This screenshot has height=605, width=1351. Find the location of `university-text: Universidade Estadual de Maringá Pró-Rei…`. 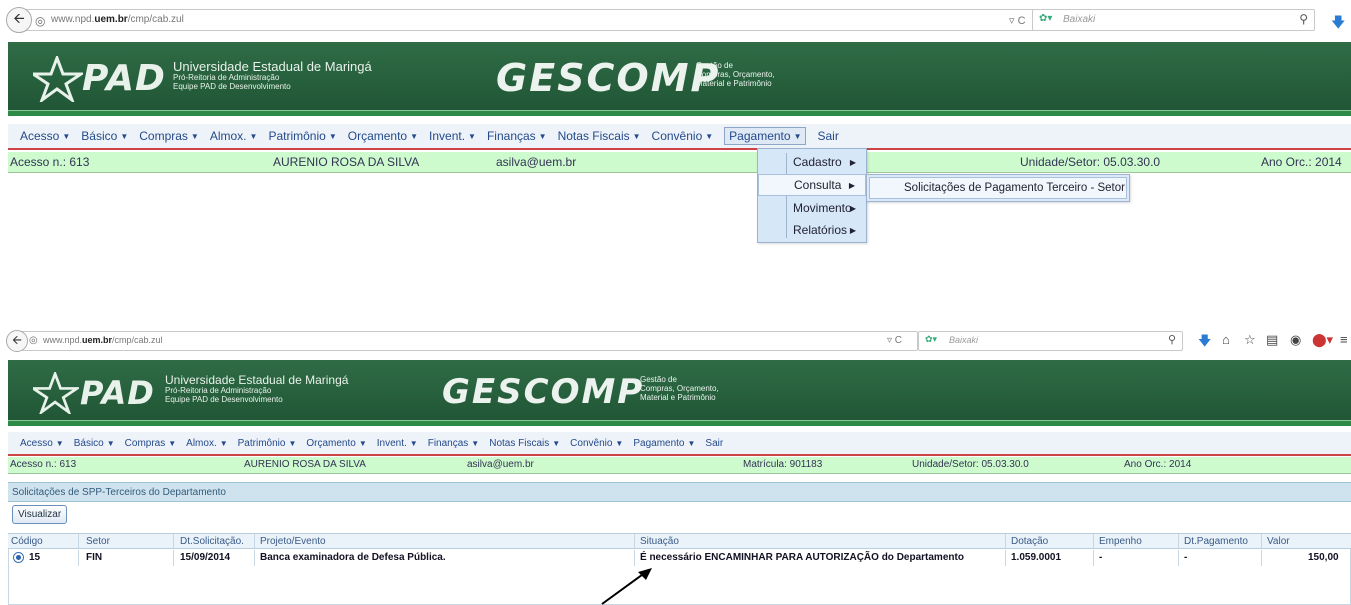

university-text: Universidade Estadual de Maringá Pró-Rei… is located at coordinates (272, 75).